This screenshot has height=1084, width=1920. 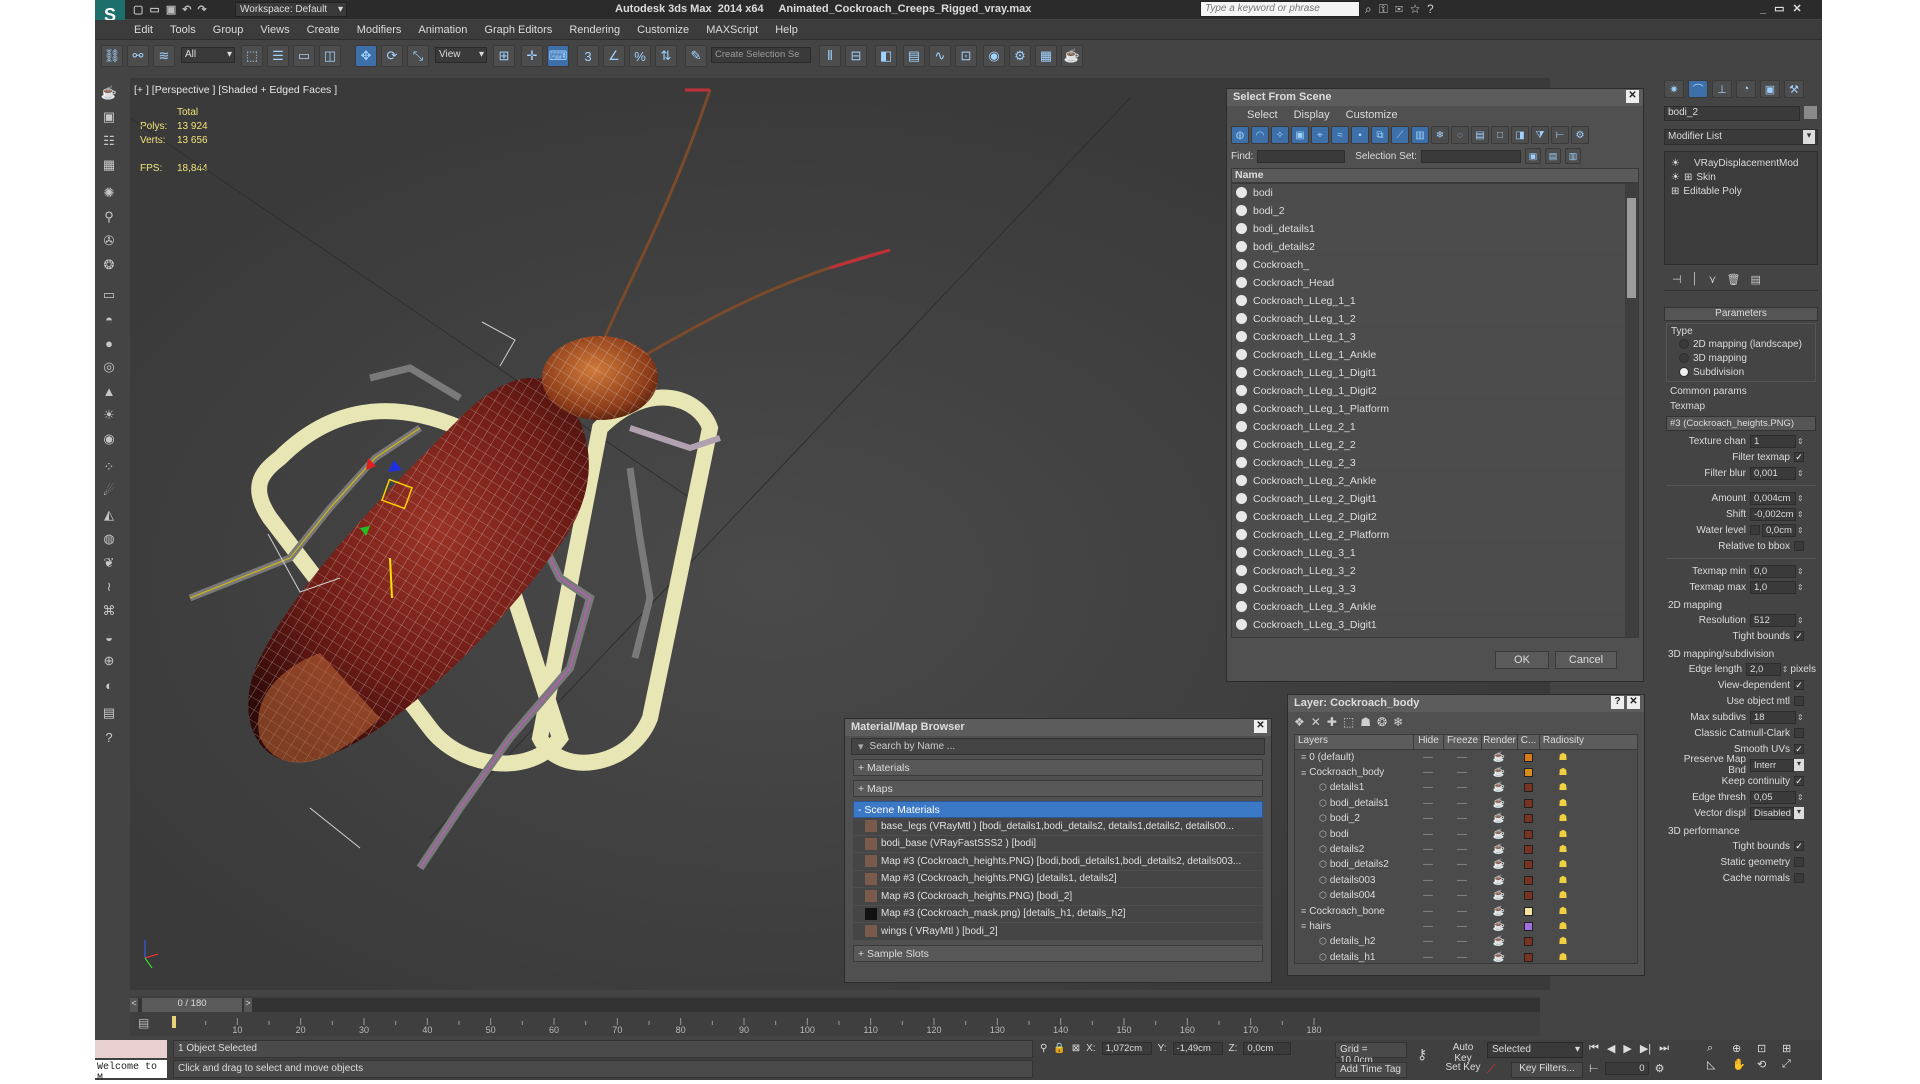 I want to click on configure-sets-icon: ▤, so click(x=1756, y=280).